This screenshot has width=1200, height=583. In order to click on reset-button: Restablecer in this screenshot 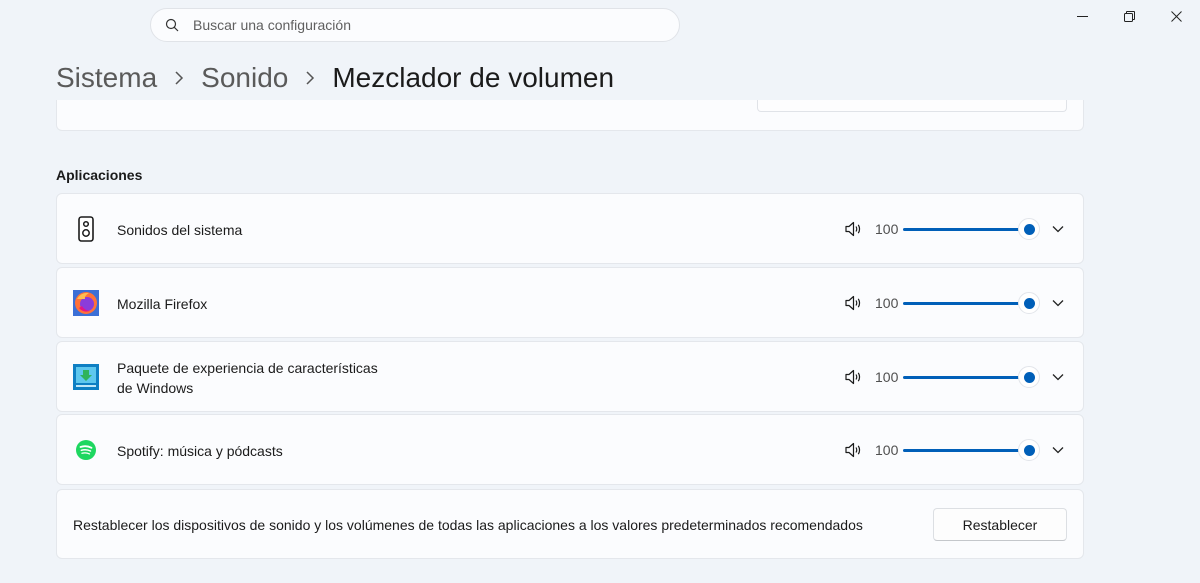, I will do `click(1000, 524)`.